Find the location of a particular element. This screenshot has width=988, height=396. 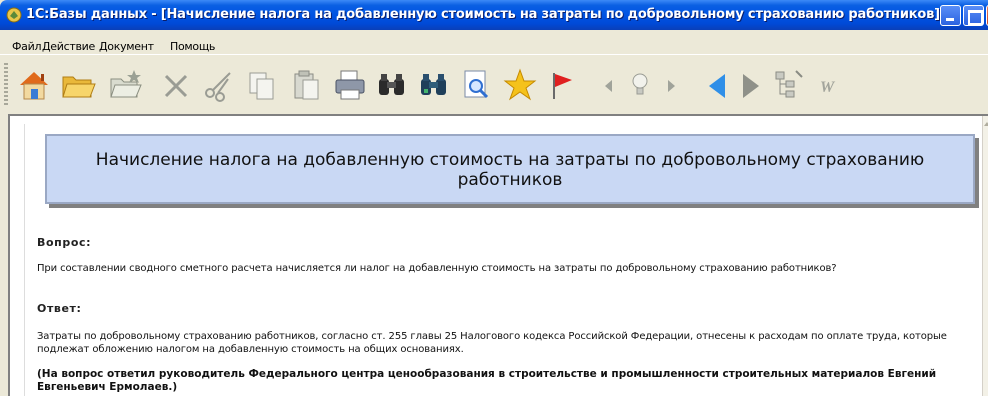

maximize-button is located at coordinates (973, 15).